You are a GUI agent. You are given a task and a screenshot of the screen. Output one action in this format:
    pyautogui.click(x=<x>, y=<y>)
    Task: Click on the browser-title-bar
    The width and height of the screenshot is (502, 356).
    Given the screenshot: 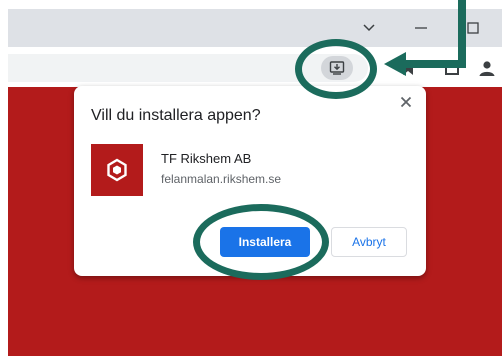 What is the action you would take?
    pyautogui.click(x=255, y=28)
    